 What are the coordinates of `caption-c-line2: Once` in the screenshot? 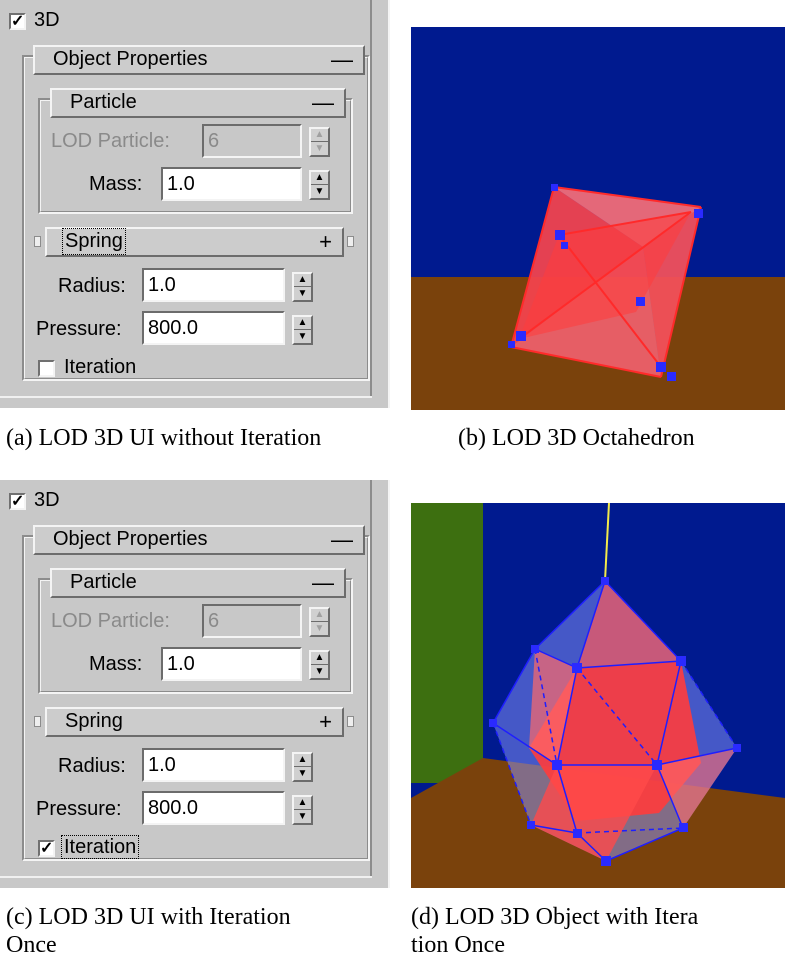 It's located at (31, 945).